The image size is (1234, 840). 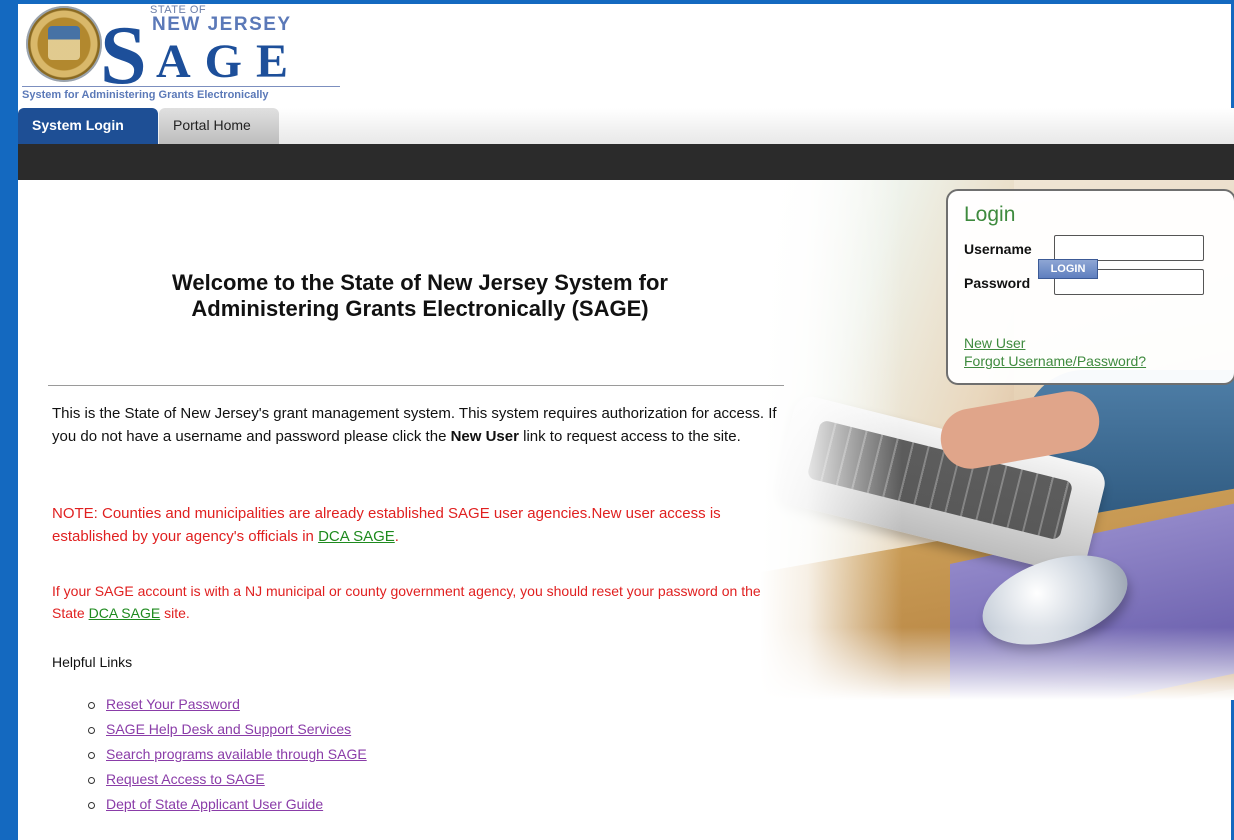 I want to click on login-title: Login, so click(x=990, y=214).